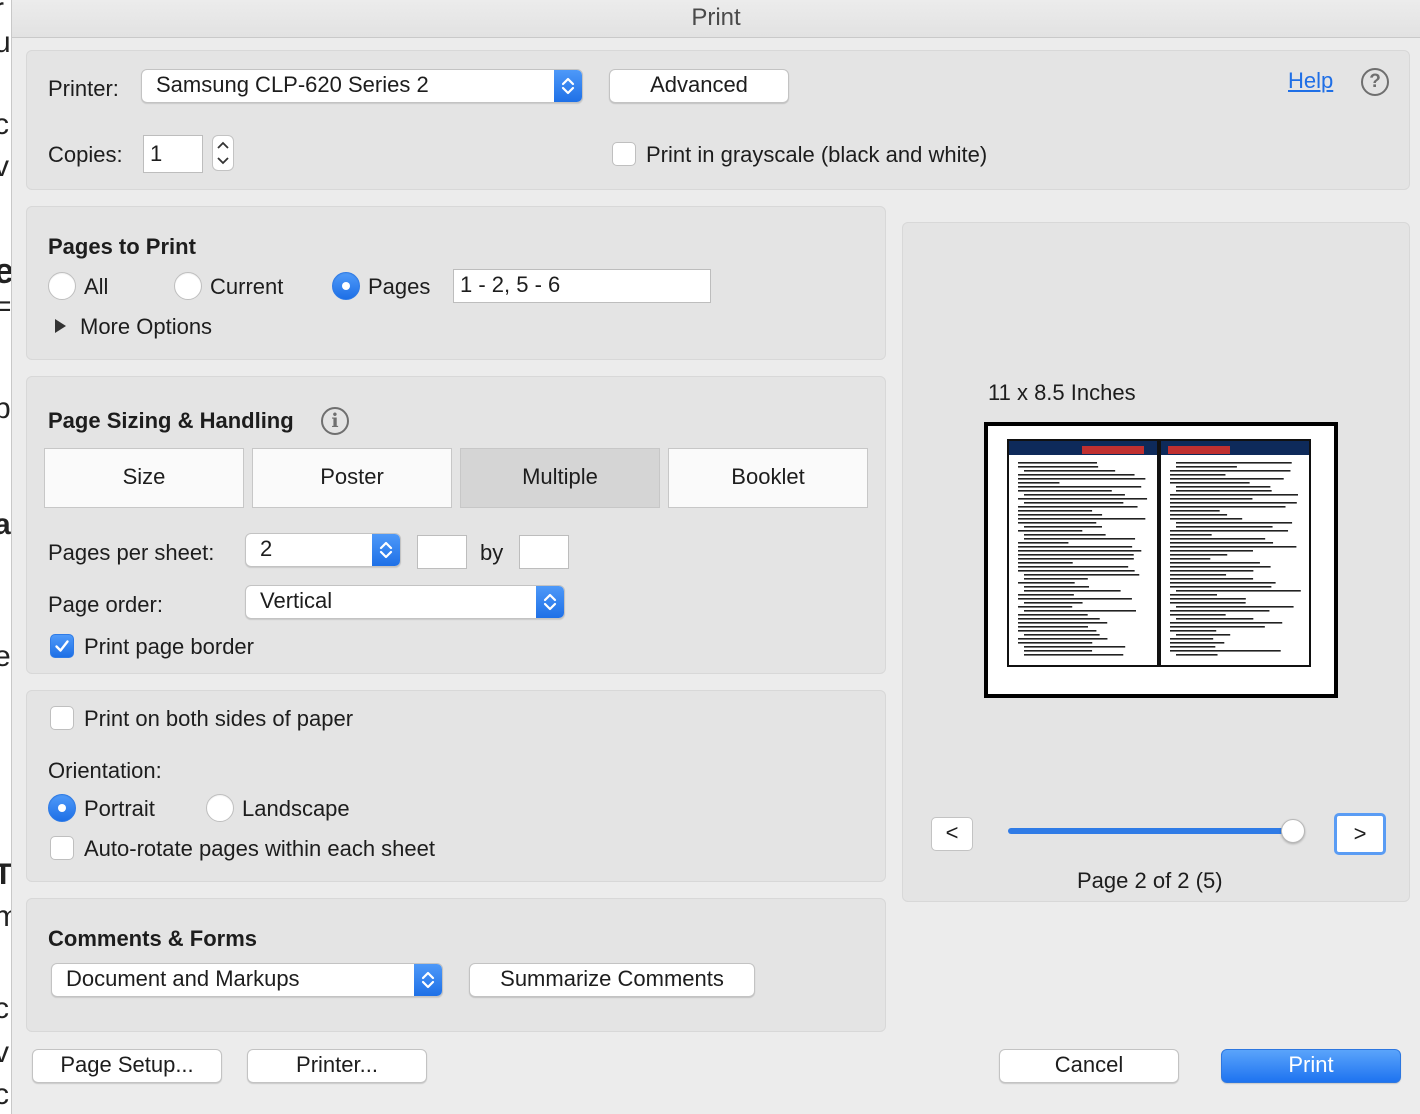 The height and width of the screenshot is (1114, 1420). I want to click on radio-portrait, so click(62, 808).